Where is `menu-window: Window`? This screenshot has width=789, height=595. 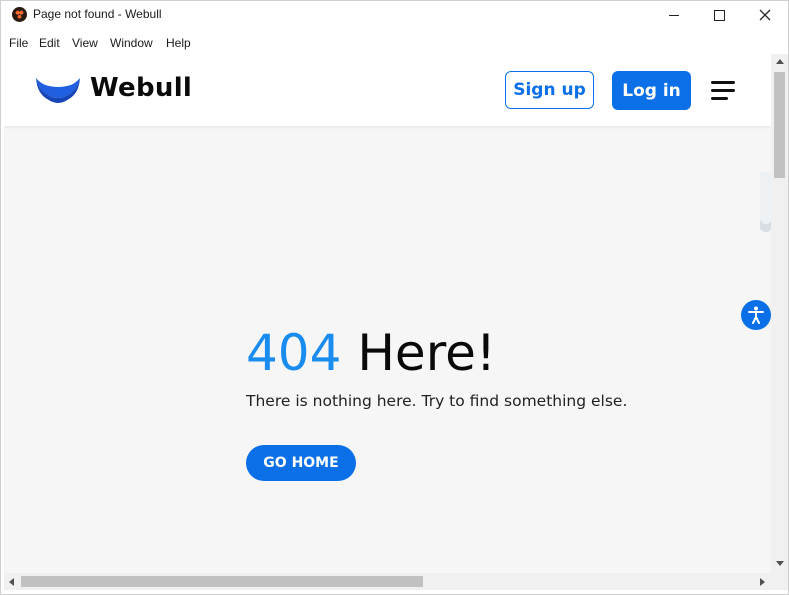 menu-window: Window is located at coordinates (131, 43).